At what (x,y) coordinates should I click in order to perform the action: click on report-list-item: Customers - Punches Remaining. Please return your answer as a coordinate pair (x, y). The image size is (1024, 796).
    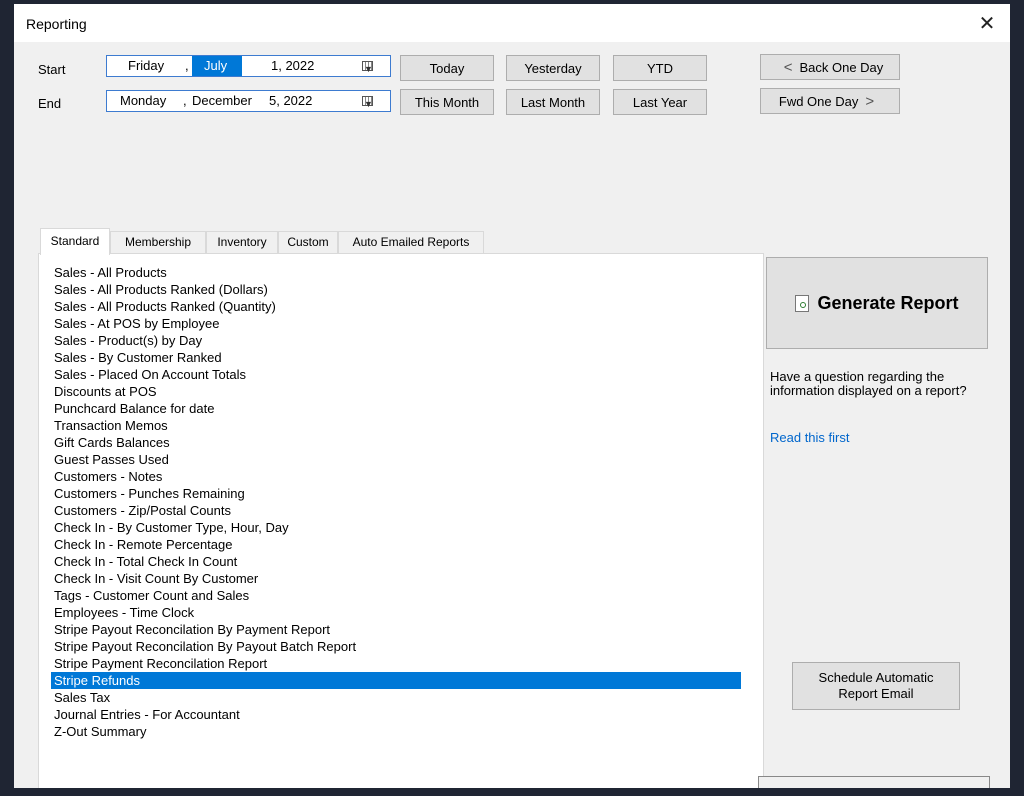
    Looking at the image, I should click on (396, 493).